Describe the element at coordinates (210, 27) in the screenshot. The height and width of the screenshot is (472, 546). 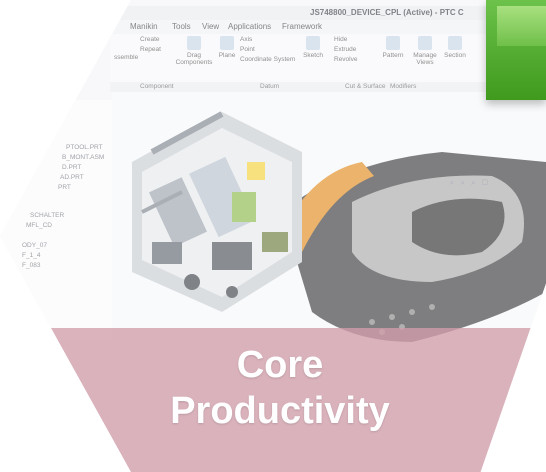
I see `menu-item-view: View` at that location.